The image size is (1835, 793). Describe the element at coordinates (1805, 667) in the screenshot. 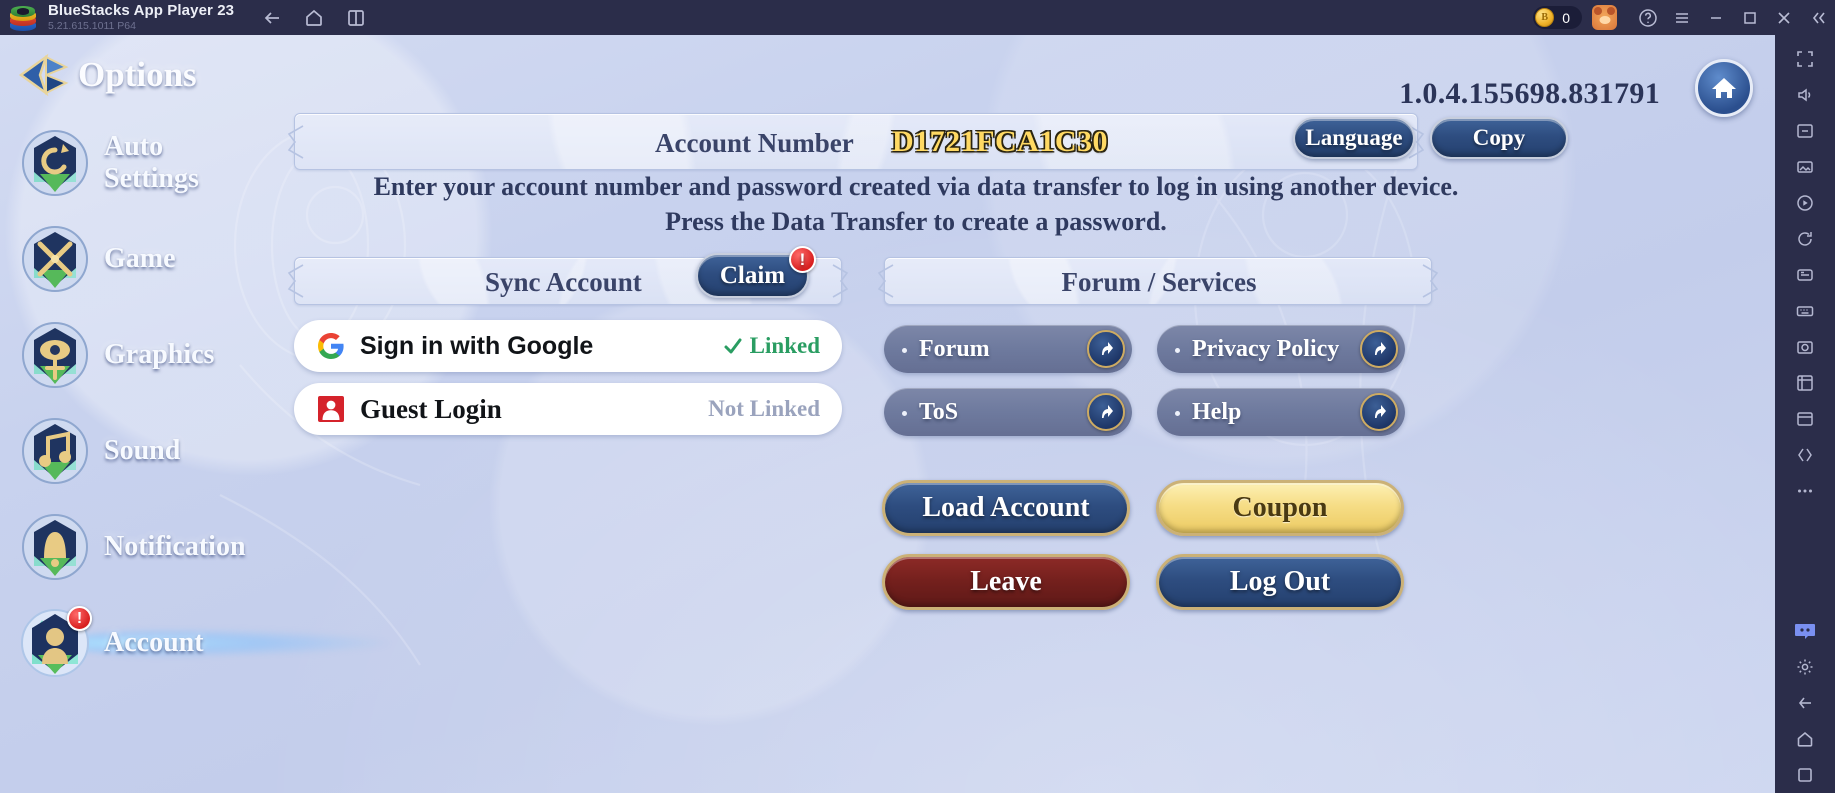

I see `settings-icon` at that location.